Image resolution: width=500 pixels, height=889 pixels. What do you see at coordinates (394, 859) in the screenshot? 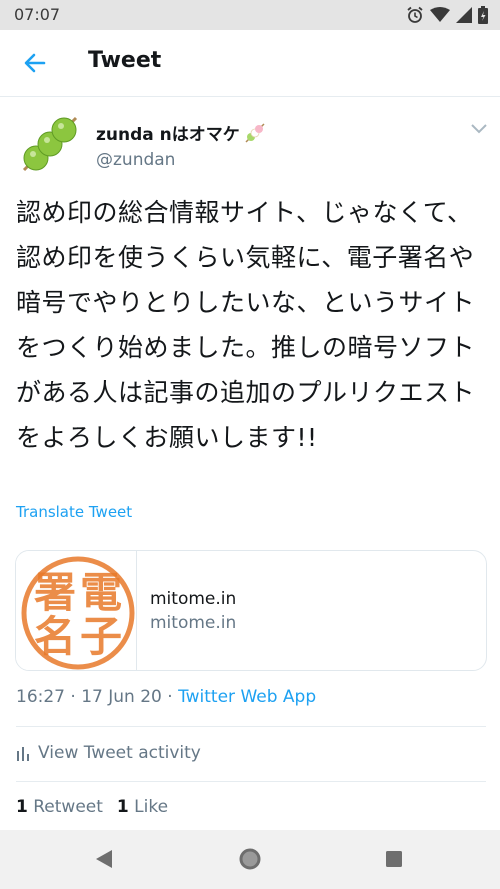
I see `recents-square-icon` at bounding box center [394, 859].